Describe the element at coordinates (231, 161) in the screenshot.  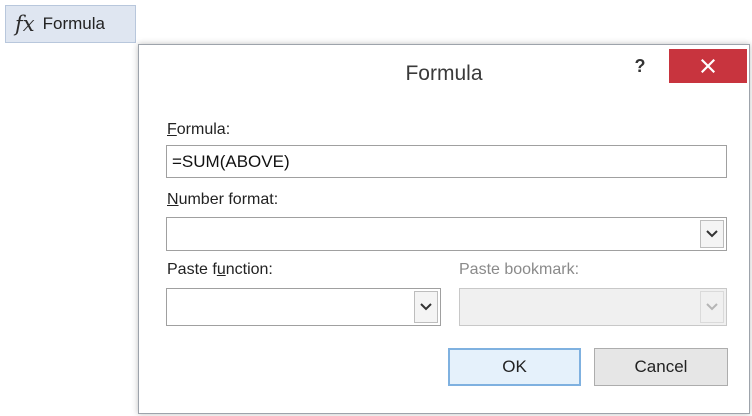
I see `formula-value: =SUM(ABOVE)` at that location.